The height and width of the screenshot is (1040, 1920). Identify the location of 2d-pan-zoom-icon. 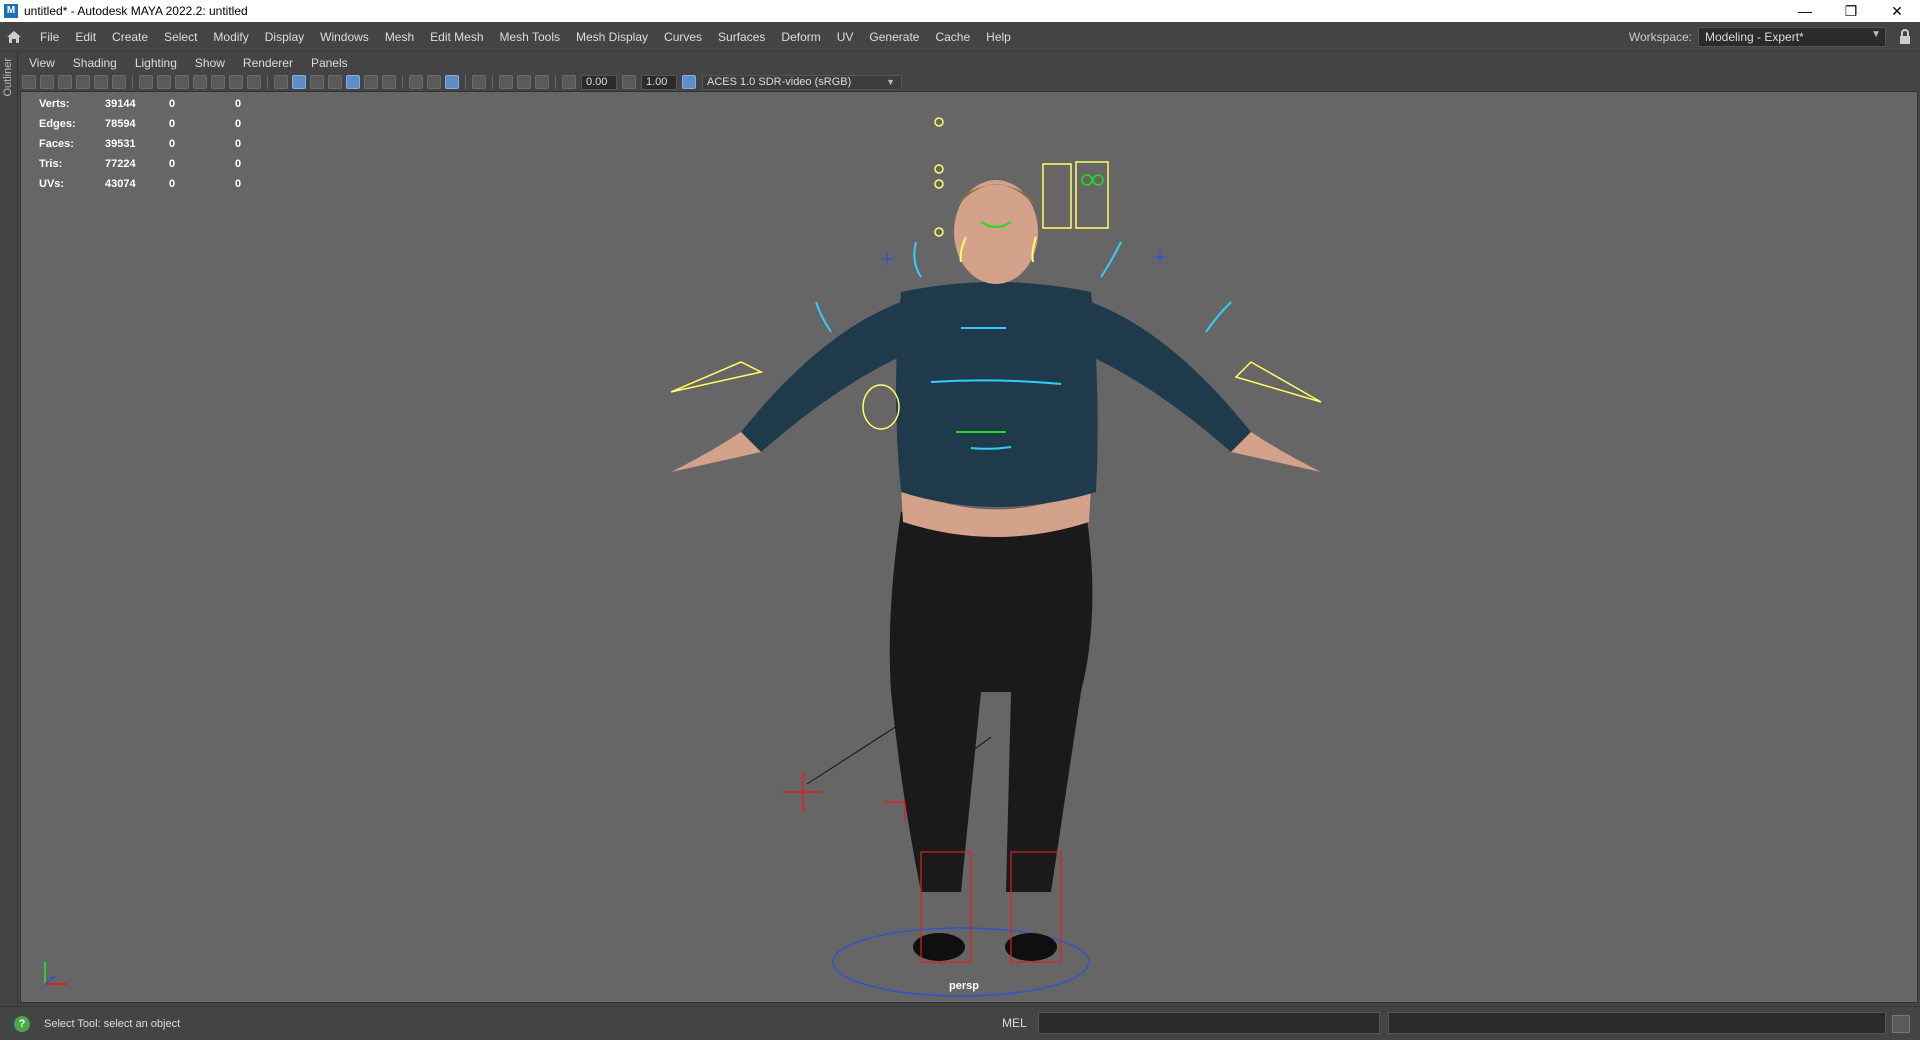
(101, 82).